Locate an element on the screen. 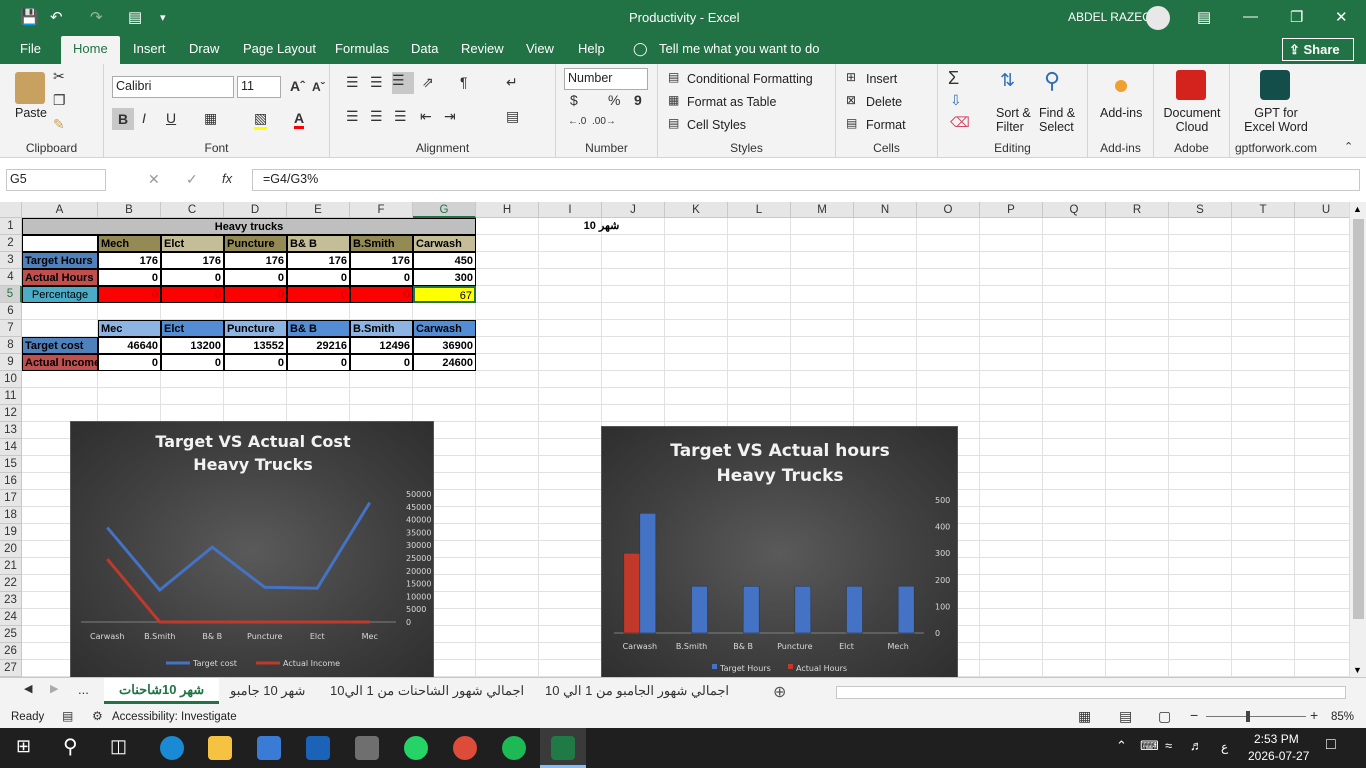 This screenshot has height=768, width=1366. zoom-level: 85% is located at coordinates (1342, 717).